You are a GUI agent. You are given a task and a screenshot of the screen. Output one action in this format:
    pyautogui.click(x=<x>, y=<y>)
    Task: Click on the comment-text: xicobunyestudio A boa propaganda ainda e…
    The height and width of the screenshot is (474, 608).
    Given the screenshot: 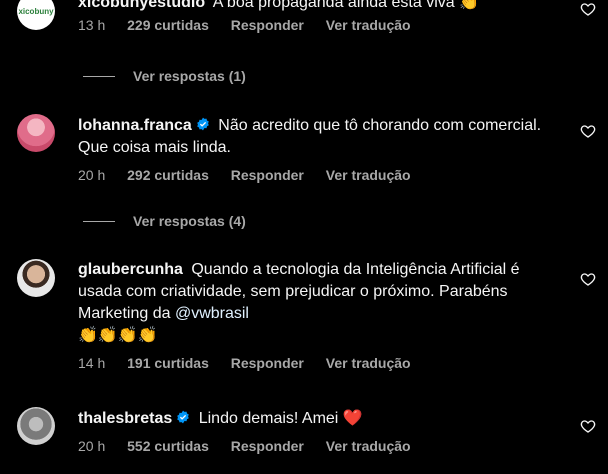 What is the action you would take?
    pyautogui.click(x=319, y=7)
    